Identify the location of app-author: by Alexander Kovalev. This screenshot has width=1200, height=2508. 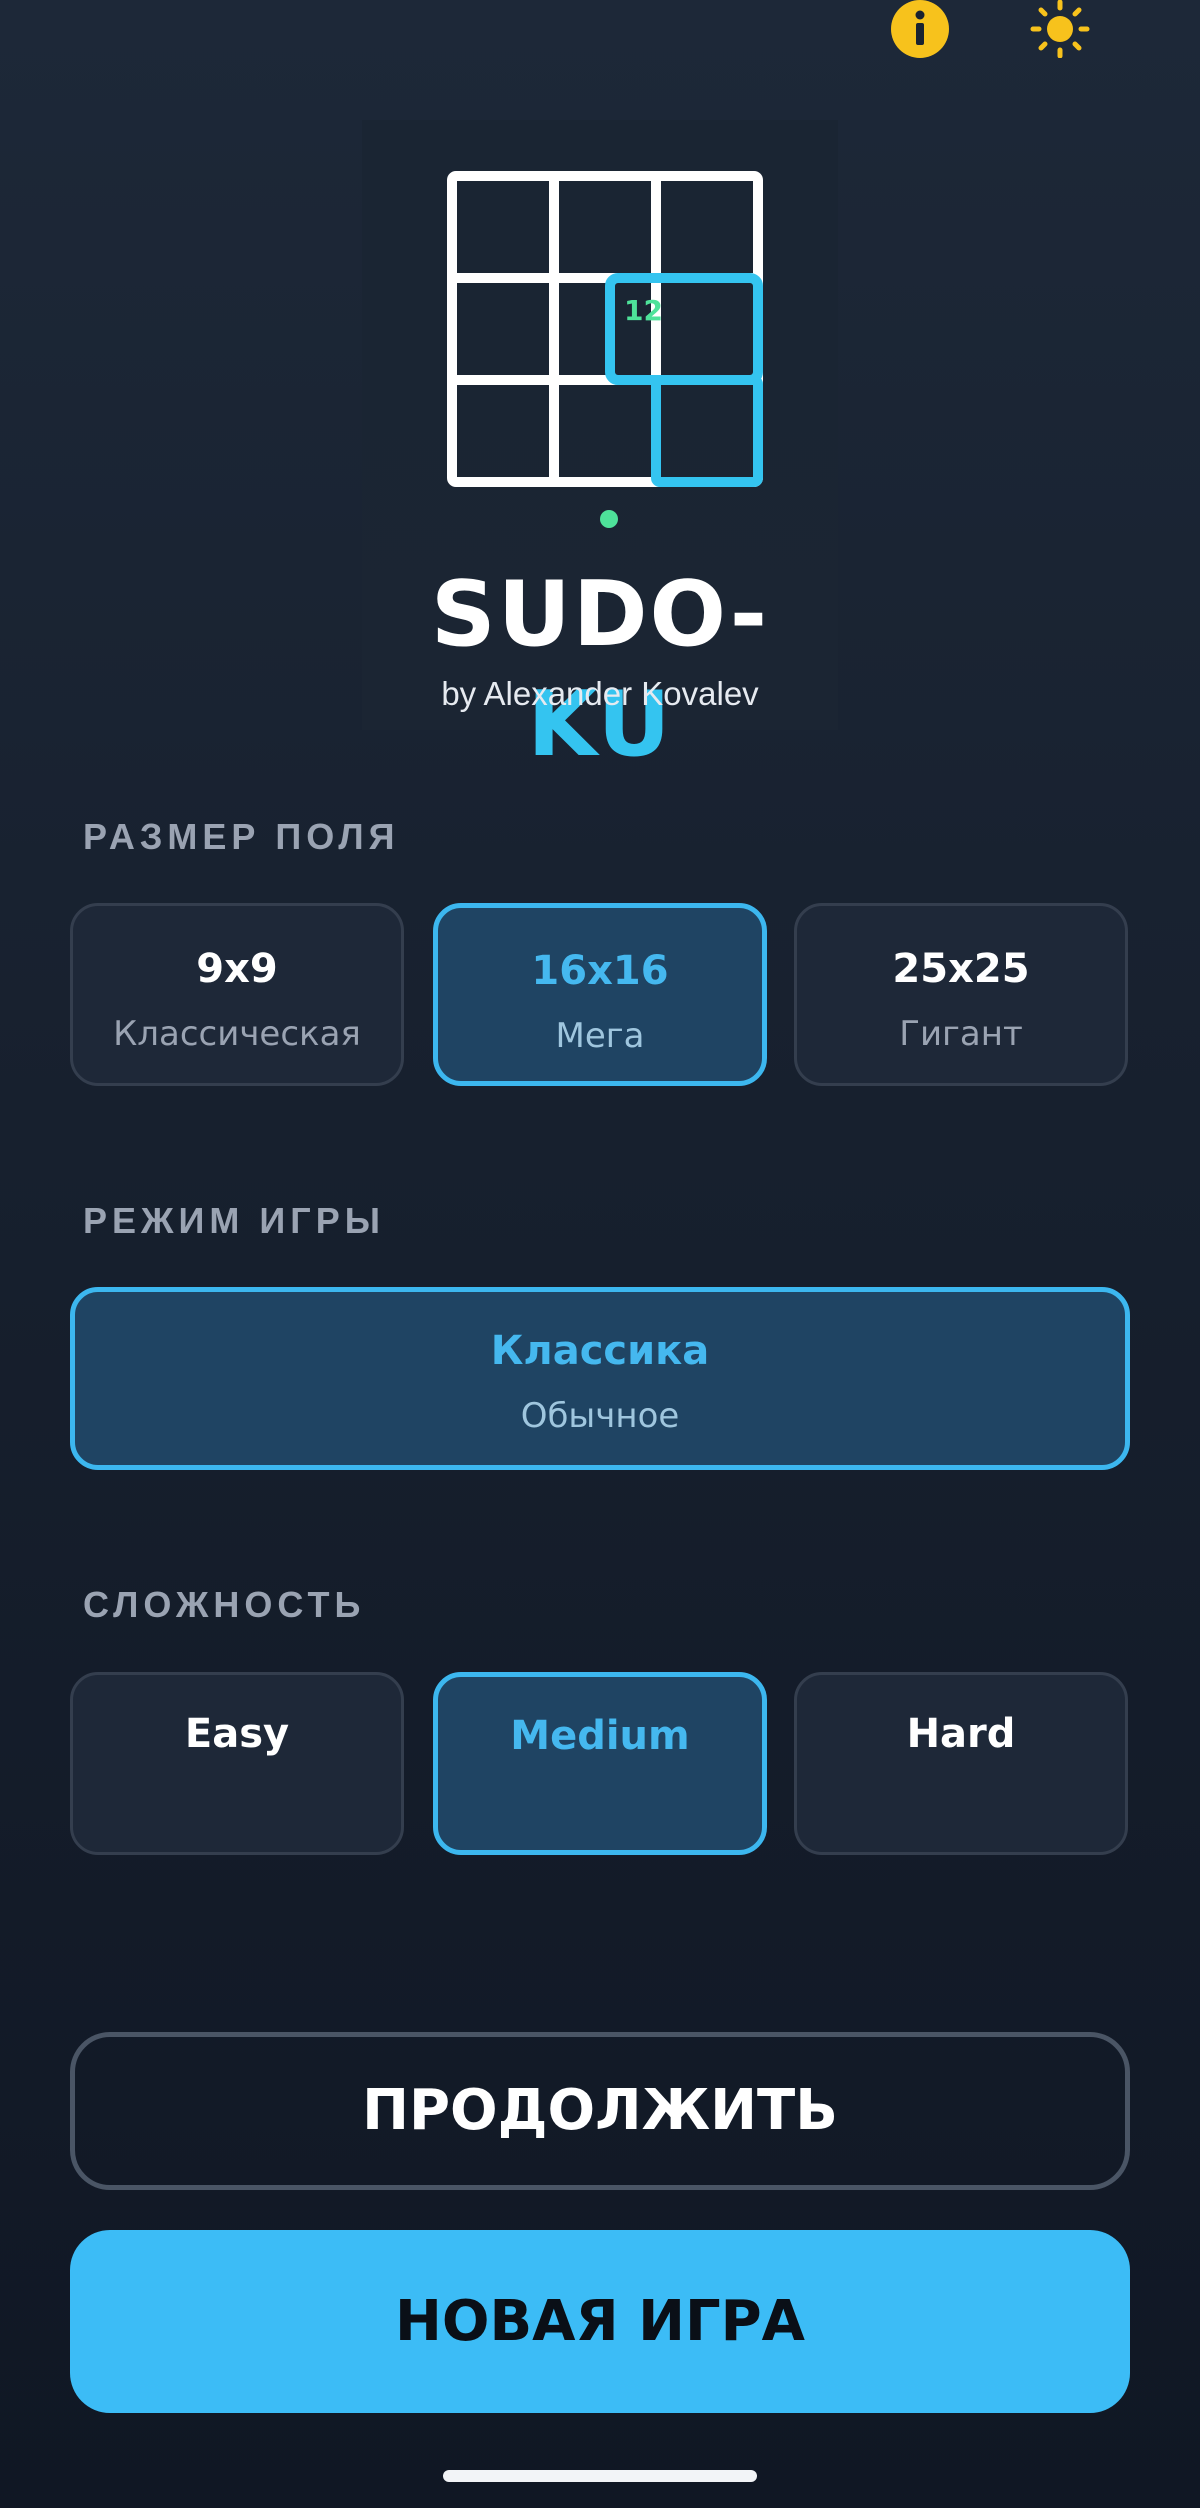
(600, 693).